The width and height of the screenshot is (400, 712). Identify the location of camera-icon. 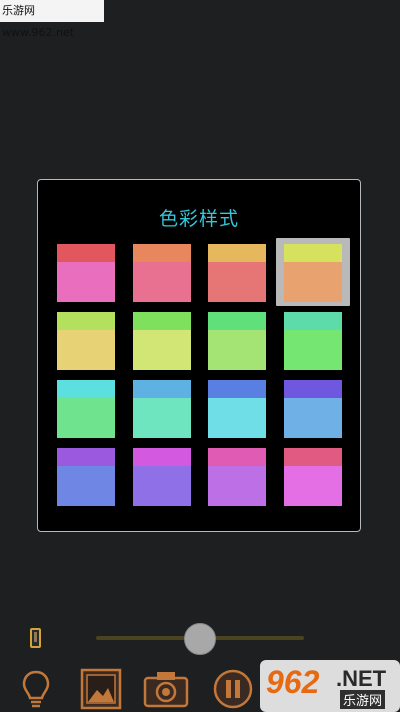
(166, 689).